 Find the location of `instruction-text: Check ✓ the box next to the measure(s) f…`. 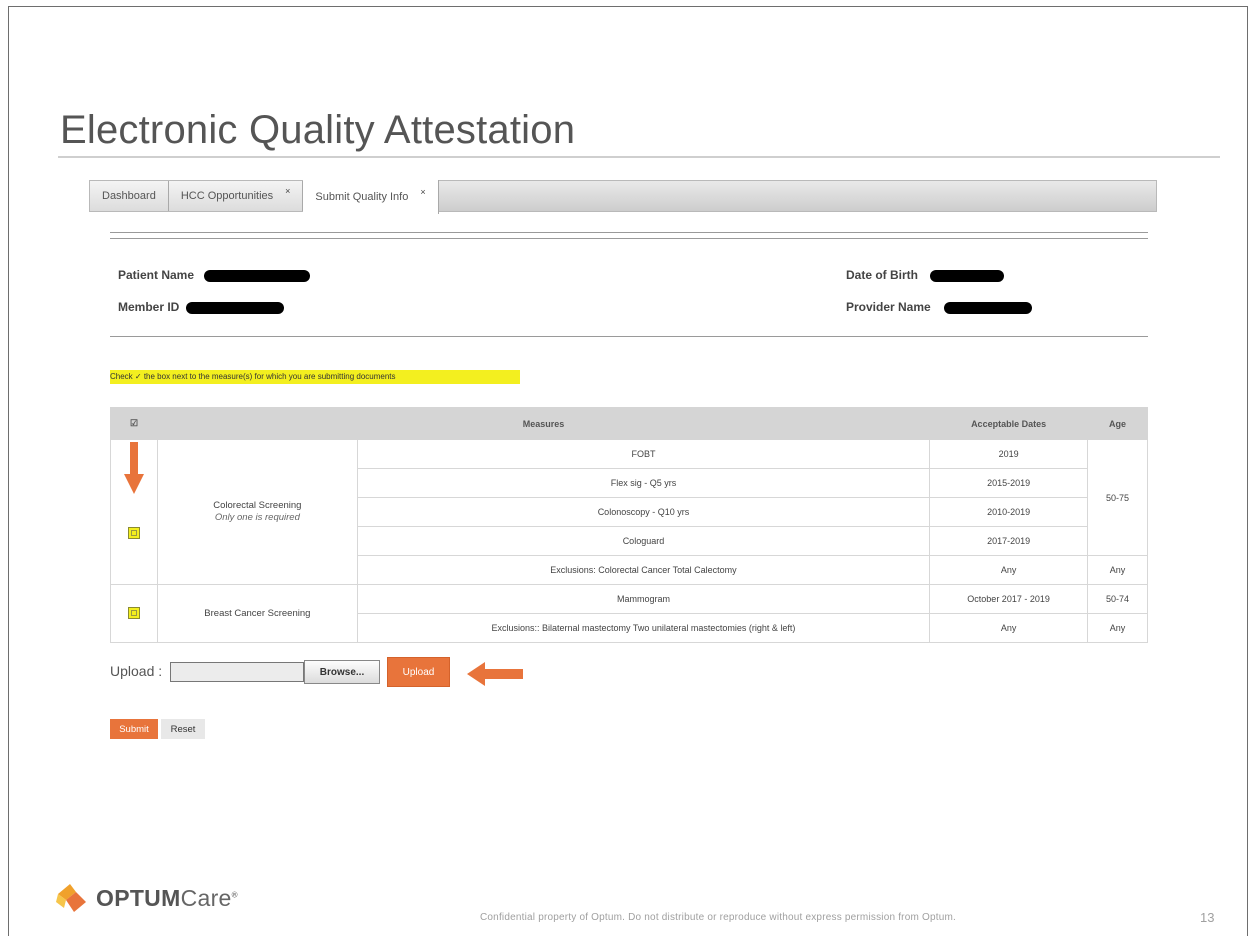

instruction-text: Check ✓ the box next to the measure(s) f… is located at coordinates (315, 377).